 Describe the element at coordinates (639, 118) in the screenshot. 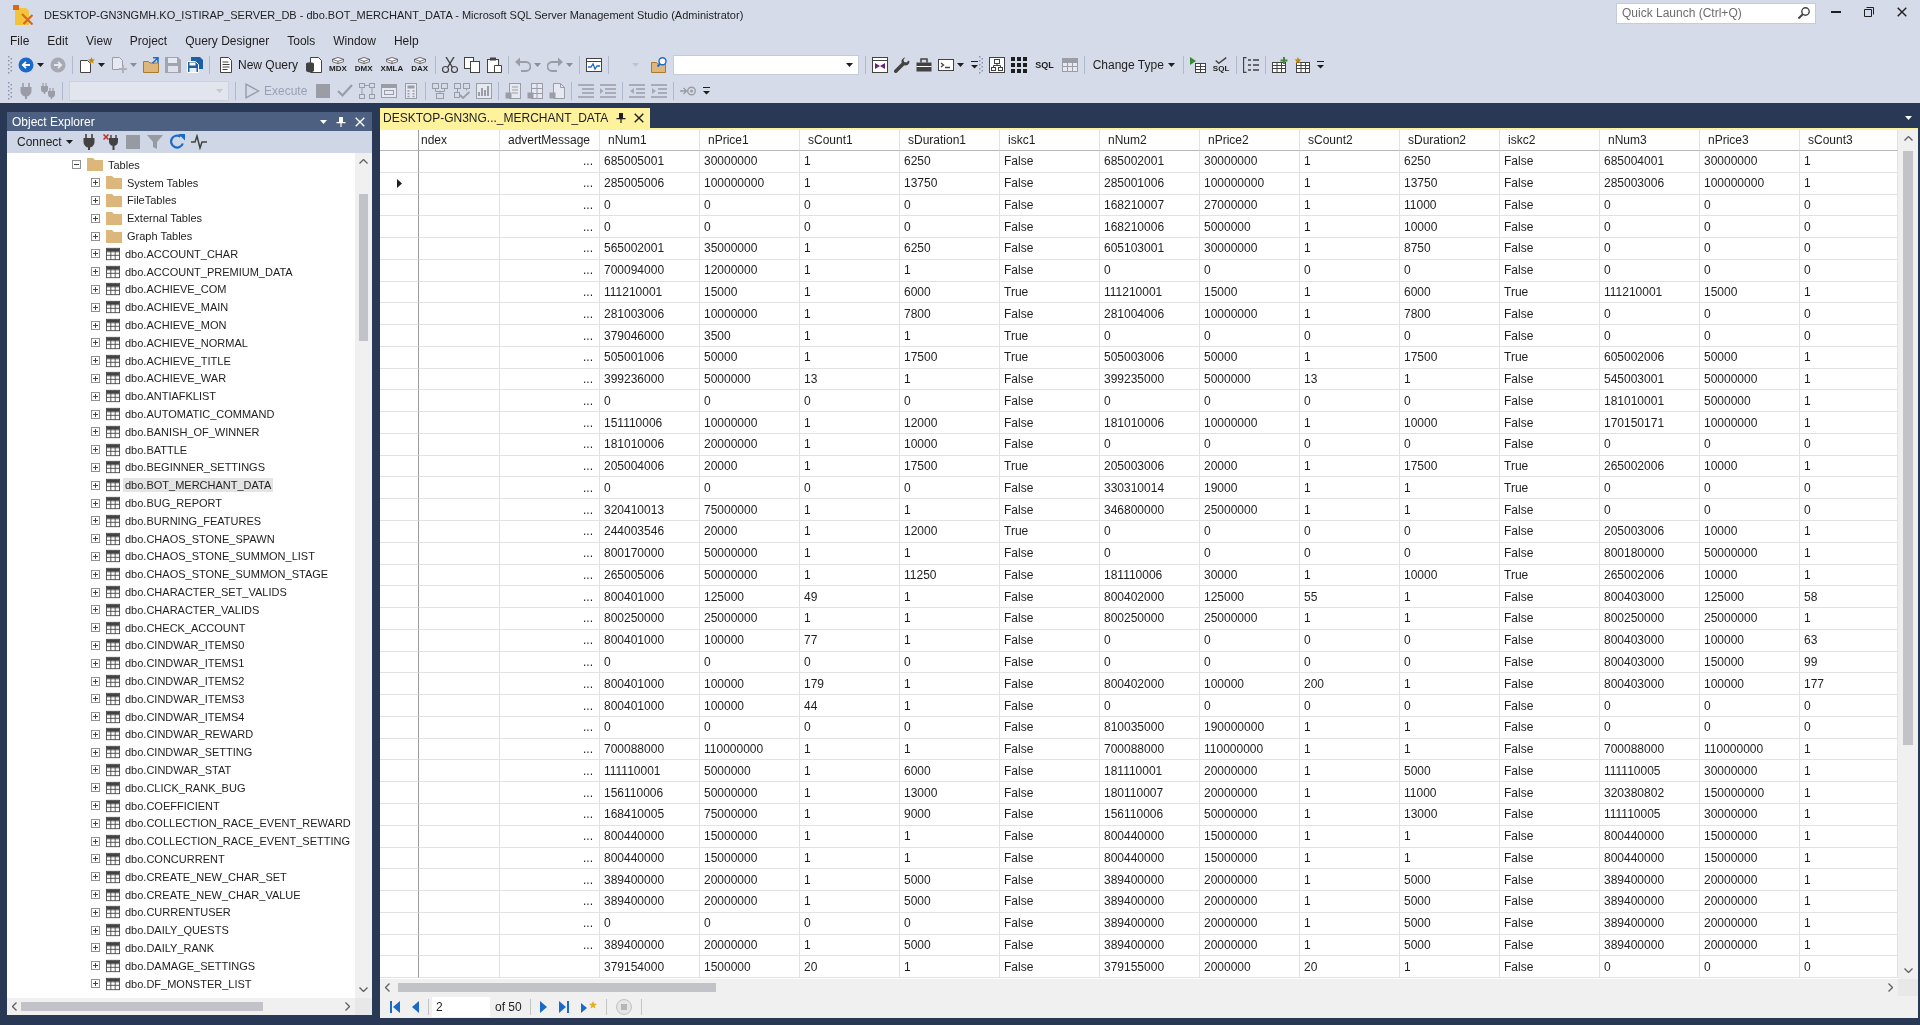

I see `close-icon` at that location.